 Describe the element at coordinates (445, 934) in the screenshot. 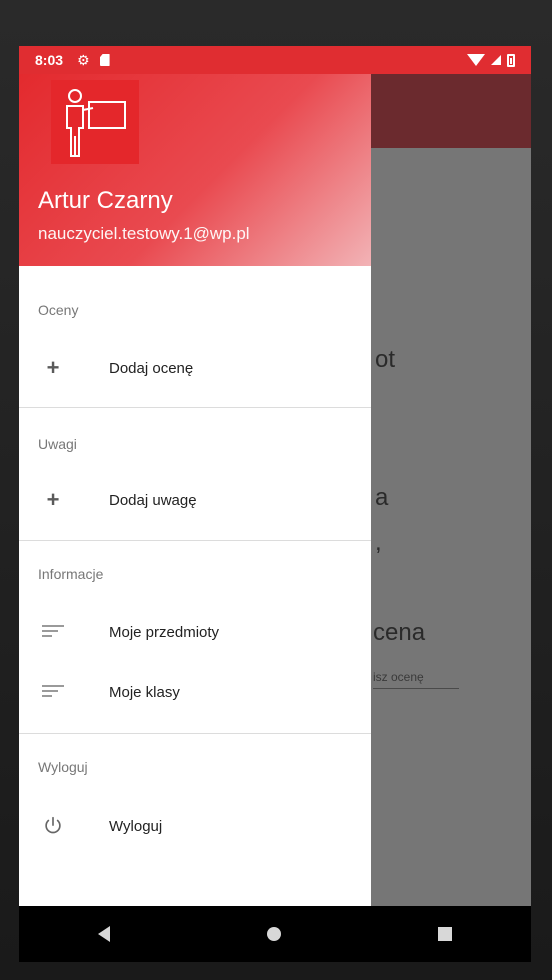

I see `recent-apps-icon` at that location.